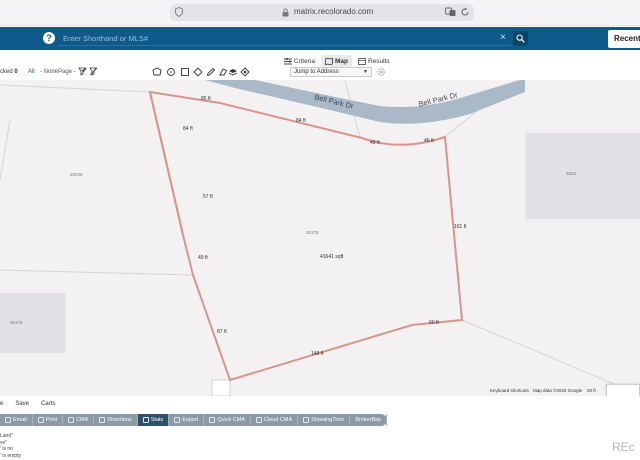  Describe the element at coordinates (334, 11) in the screenshot. I see `url-text: matrix.recolorado.com` at that location.